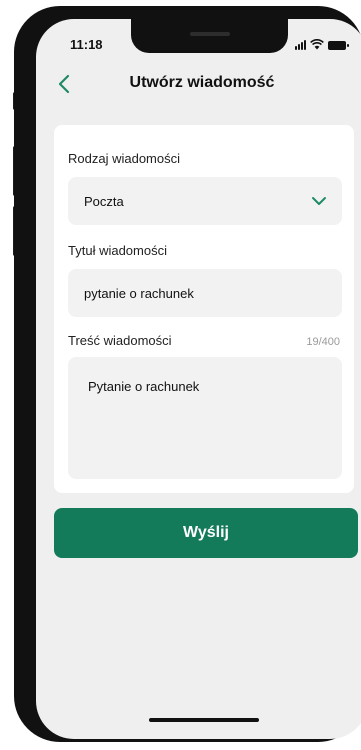 The height and width of the screenshot is (750, 361). I want to click on character-counter: 19/400, so click(323, 342).